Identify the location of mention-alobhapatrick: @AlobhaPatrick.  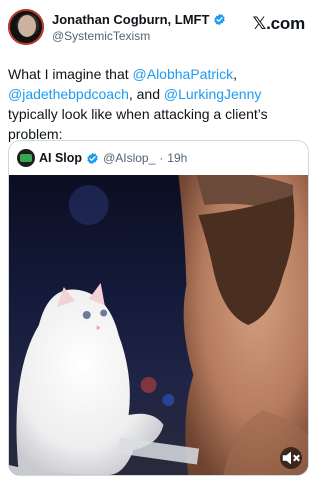
(183, 74).